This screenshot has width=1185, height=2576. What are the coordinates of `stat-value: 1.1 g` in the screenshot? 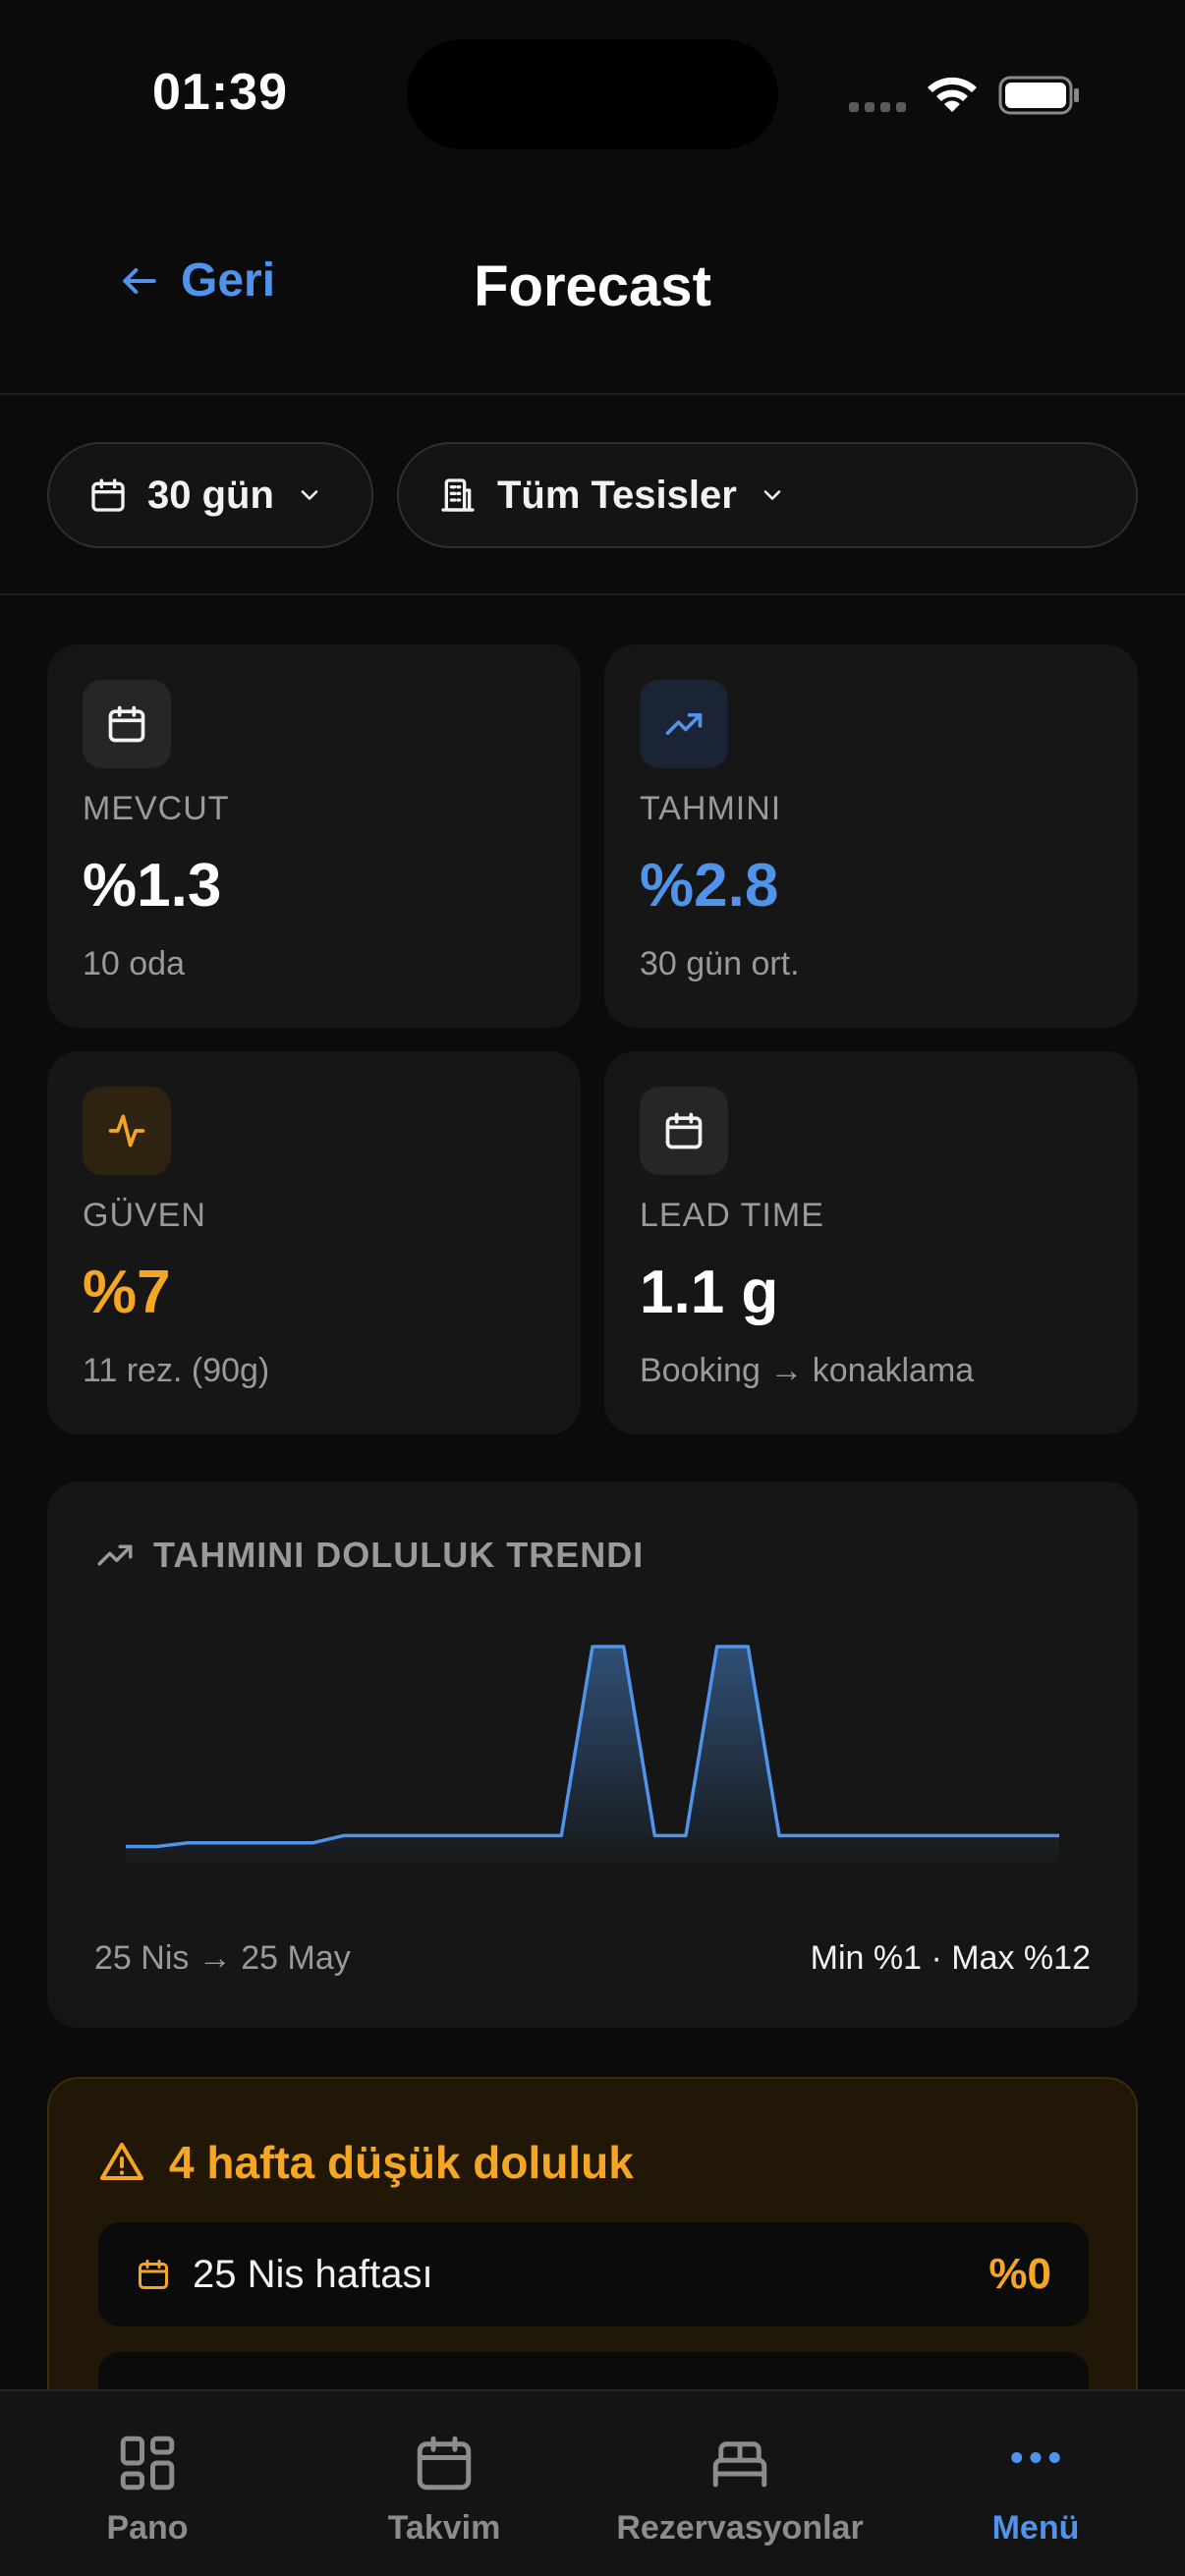 It's located at (710, 1292).